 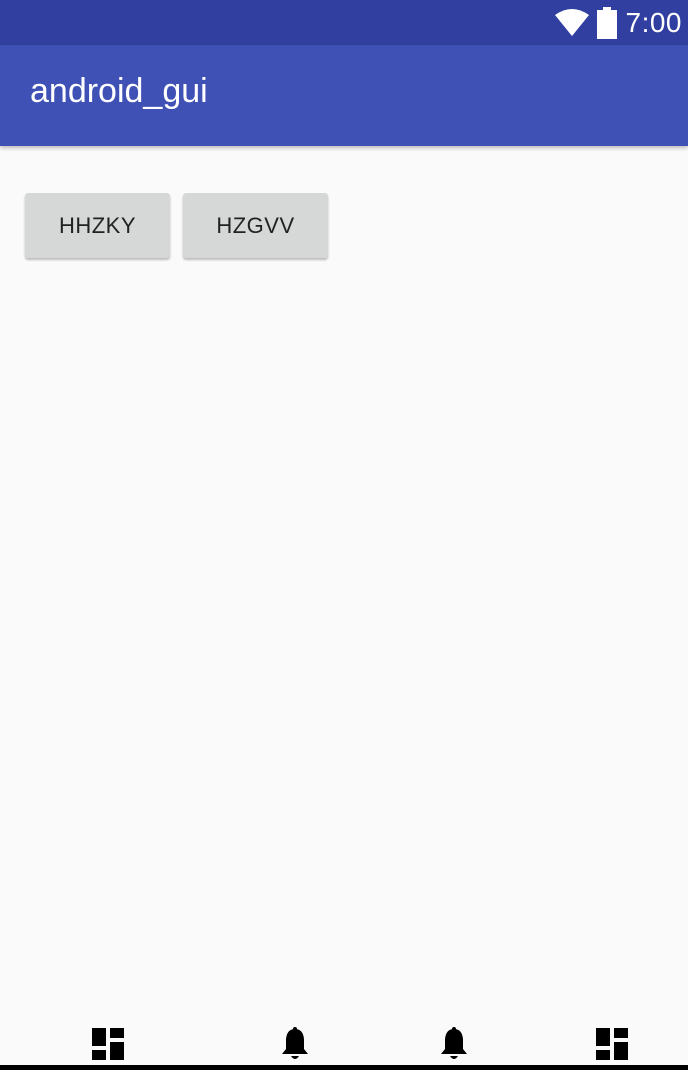 What do you see at coordinates (344, 1067) in the screenshot?
I see `bottom-divider` at bounding box center [344, 1067].